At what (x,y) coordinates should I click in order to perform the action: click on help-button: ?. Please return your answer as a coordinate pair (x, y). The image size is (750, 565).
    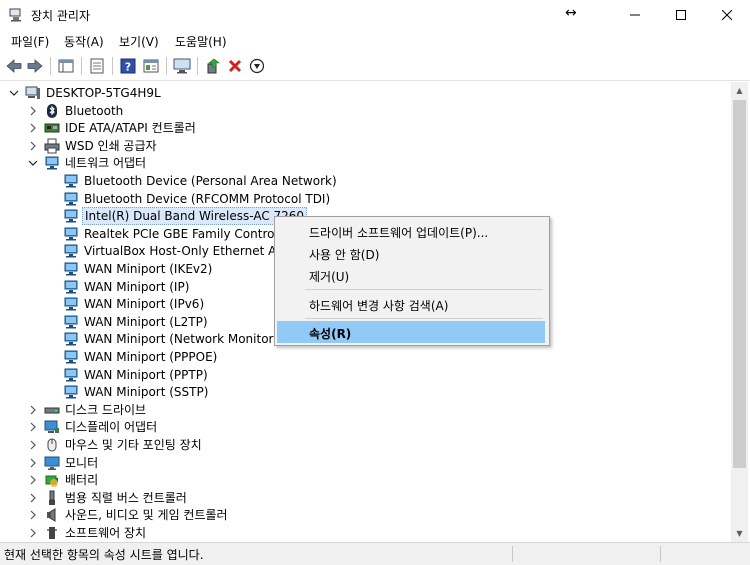
    Looking at the image, I should click on (128, 66).